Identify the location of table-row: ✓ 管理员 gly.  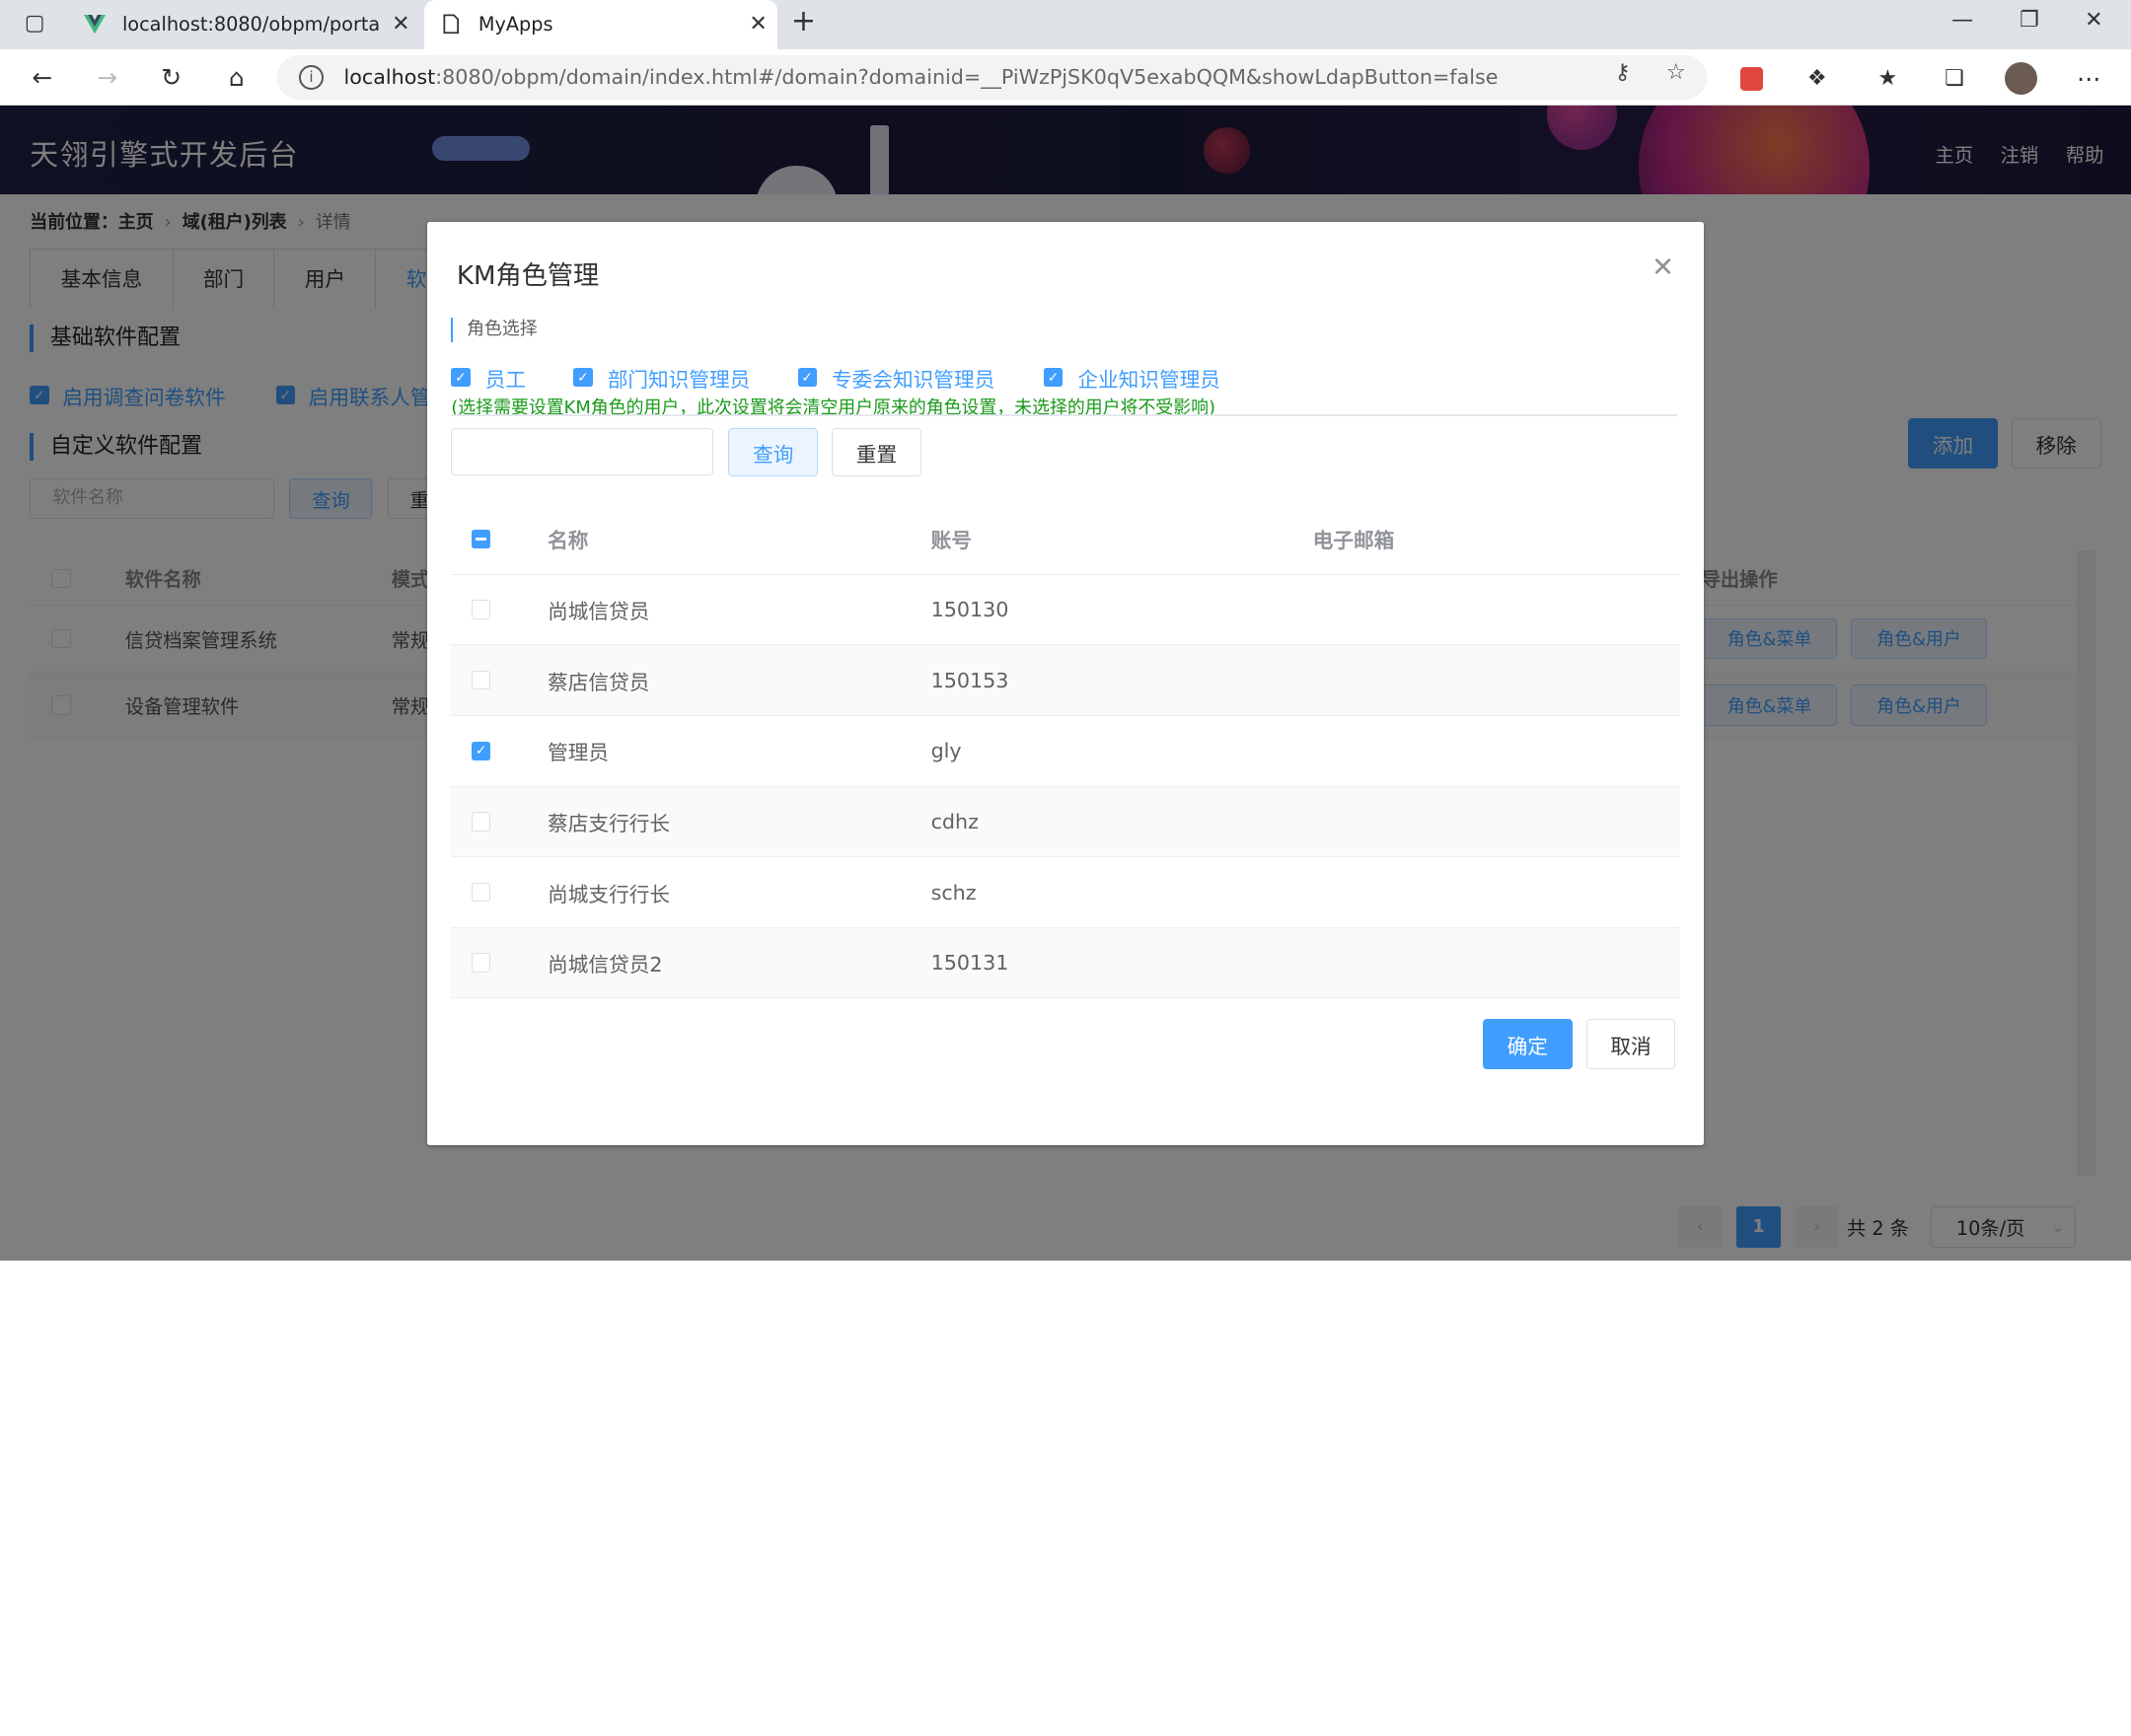
(1065, 751).